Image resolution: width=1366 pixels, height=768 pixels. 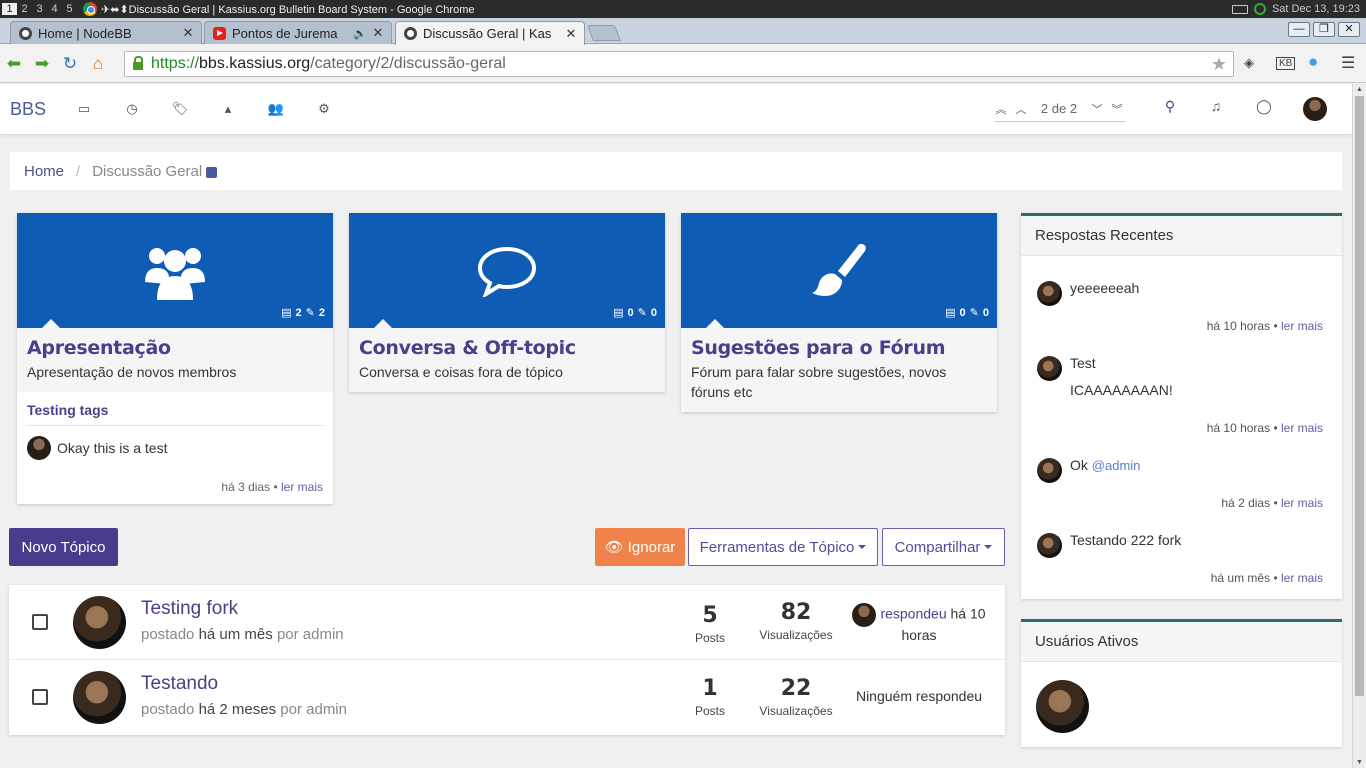 What do you see at coordinates (1259, 9) in the screenshot?
I see `network-icon` at bounding box center [1259, 9].